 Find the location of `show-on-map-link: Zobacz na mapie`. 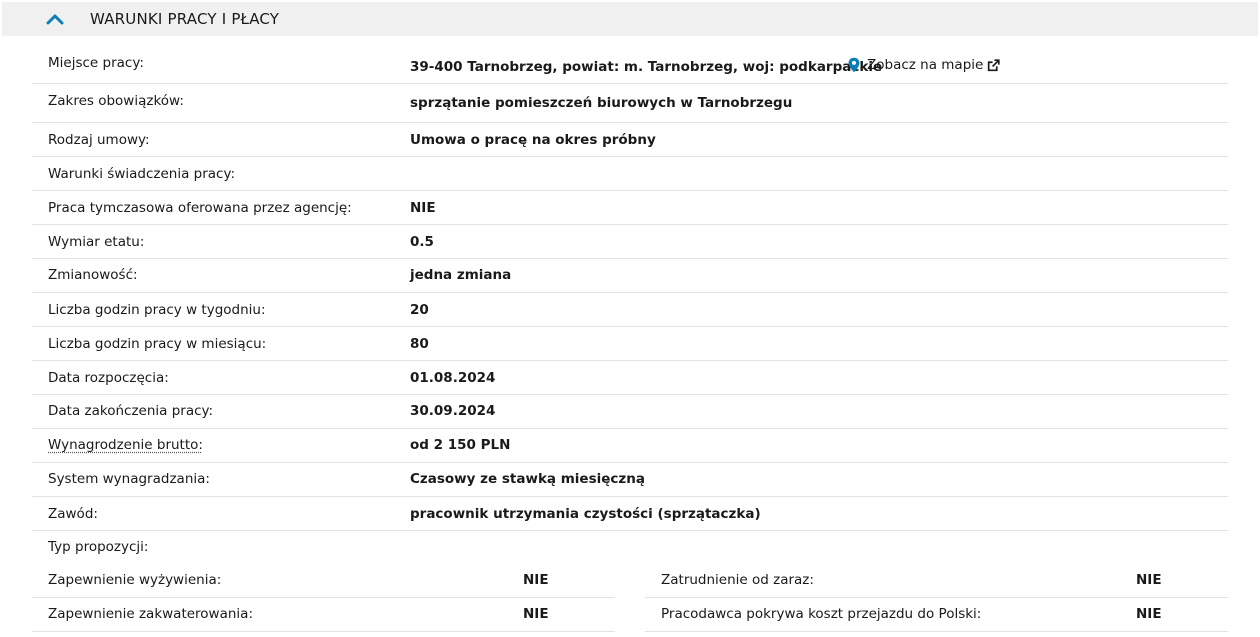

show-on-map-link: Zobacz na mapie is located at coordinates (923, 65).